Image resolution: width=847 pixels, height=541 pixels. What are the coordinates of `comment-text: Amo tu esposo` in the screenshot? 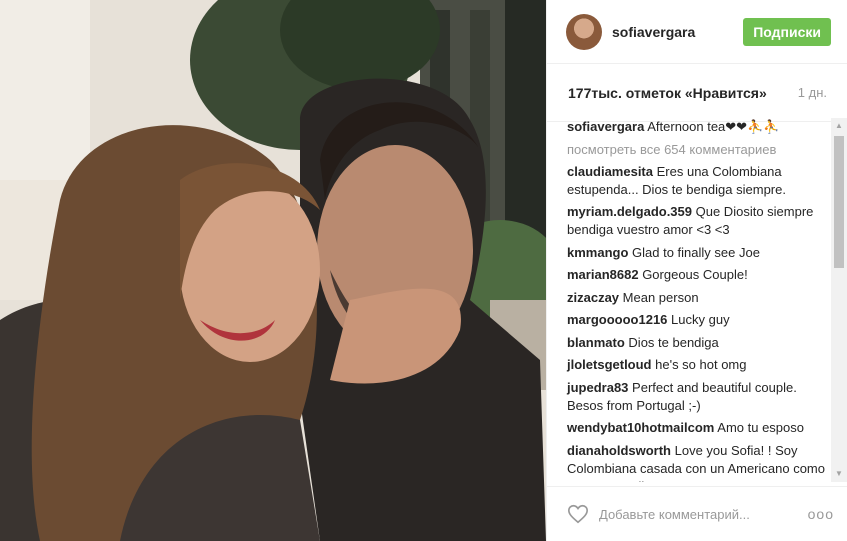 It's located at (760, 427).